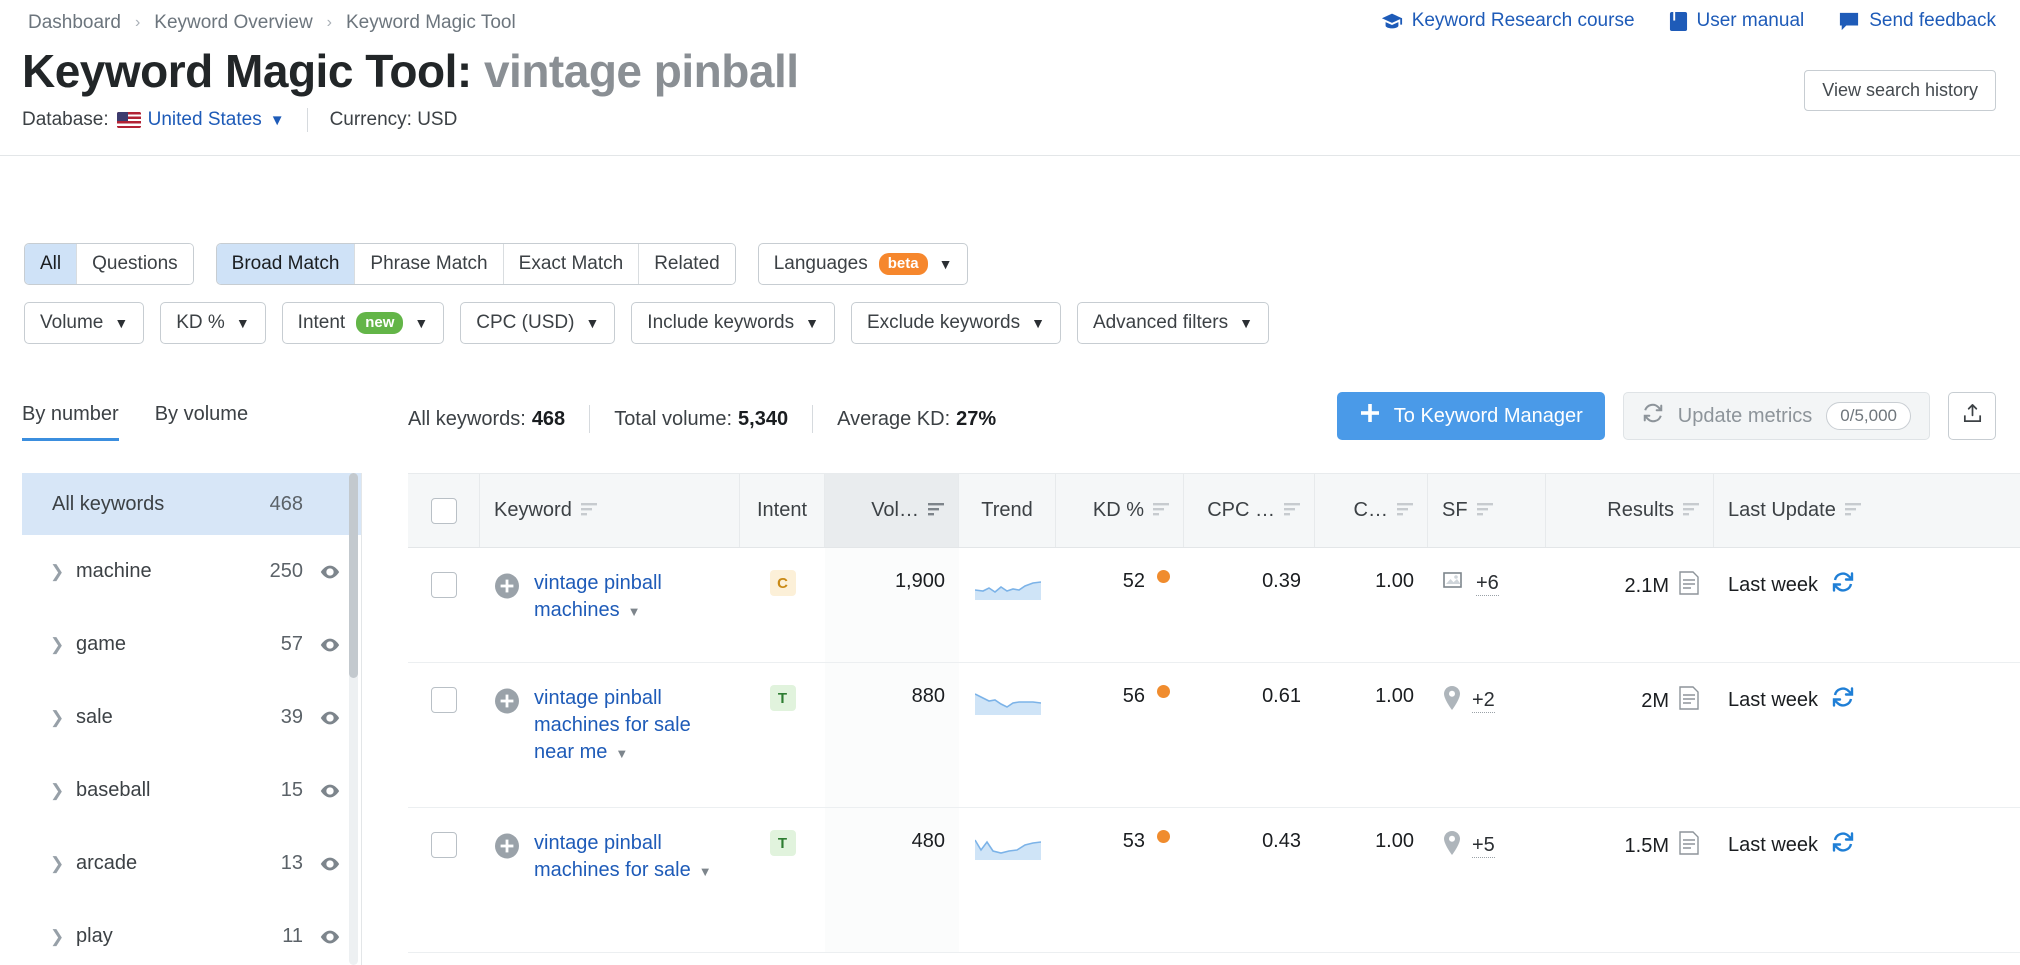  Describe the element at coordinates (363, 323) in the screenshot. I see `filter-intent: Intent new ▼` at that location.